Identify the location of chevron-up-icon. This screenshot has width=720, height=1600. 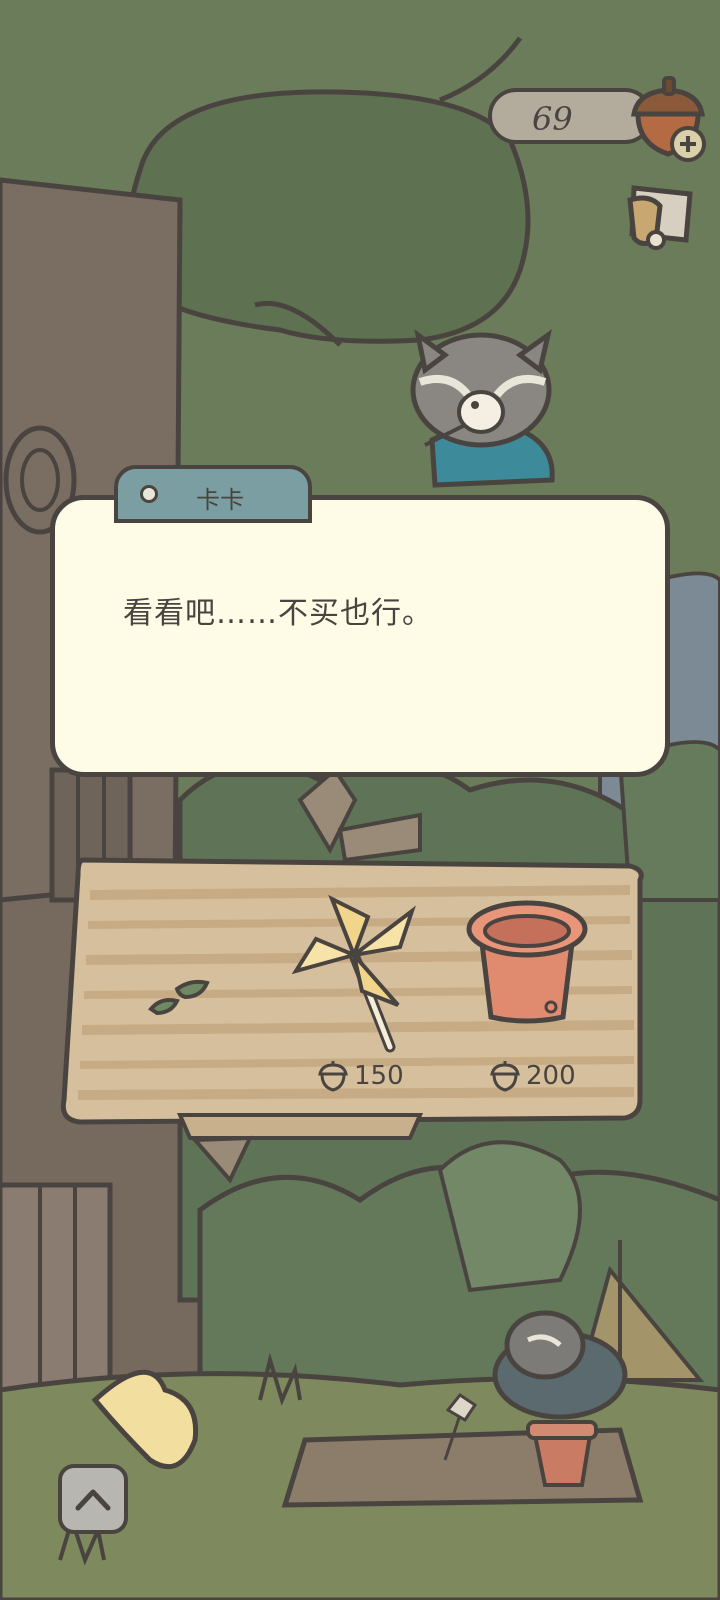
(93, 1500).